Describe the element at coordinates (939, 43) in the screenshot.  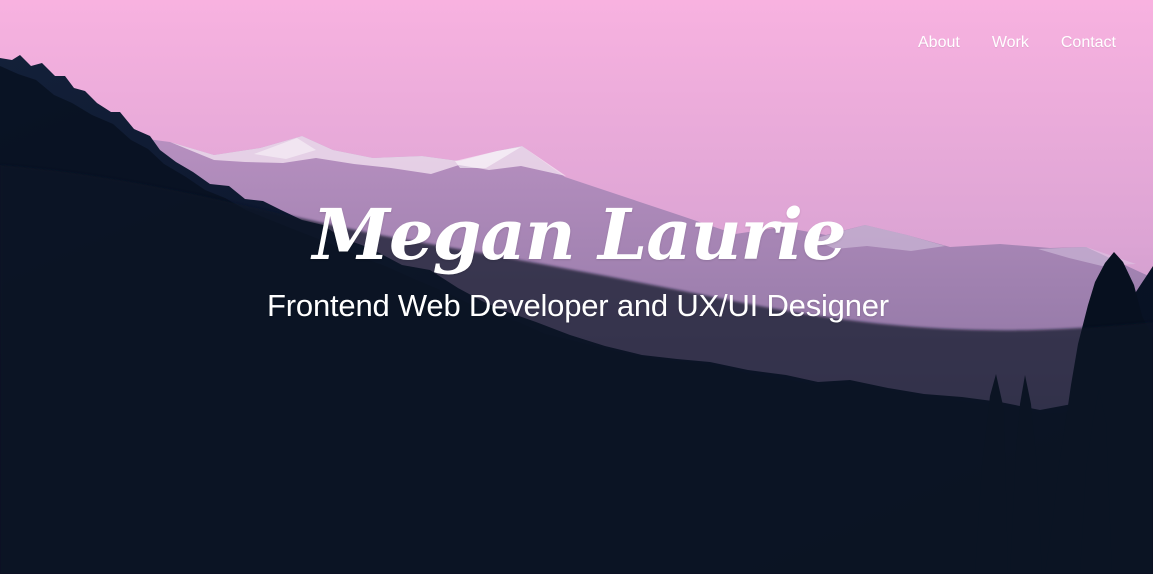
I see `nav-link-about: About` at that location.